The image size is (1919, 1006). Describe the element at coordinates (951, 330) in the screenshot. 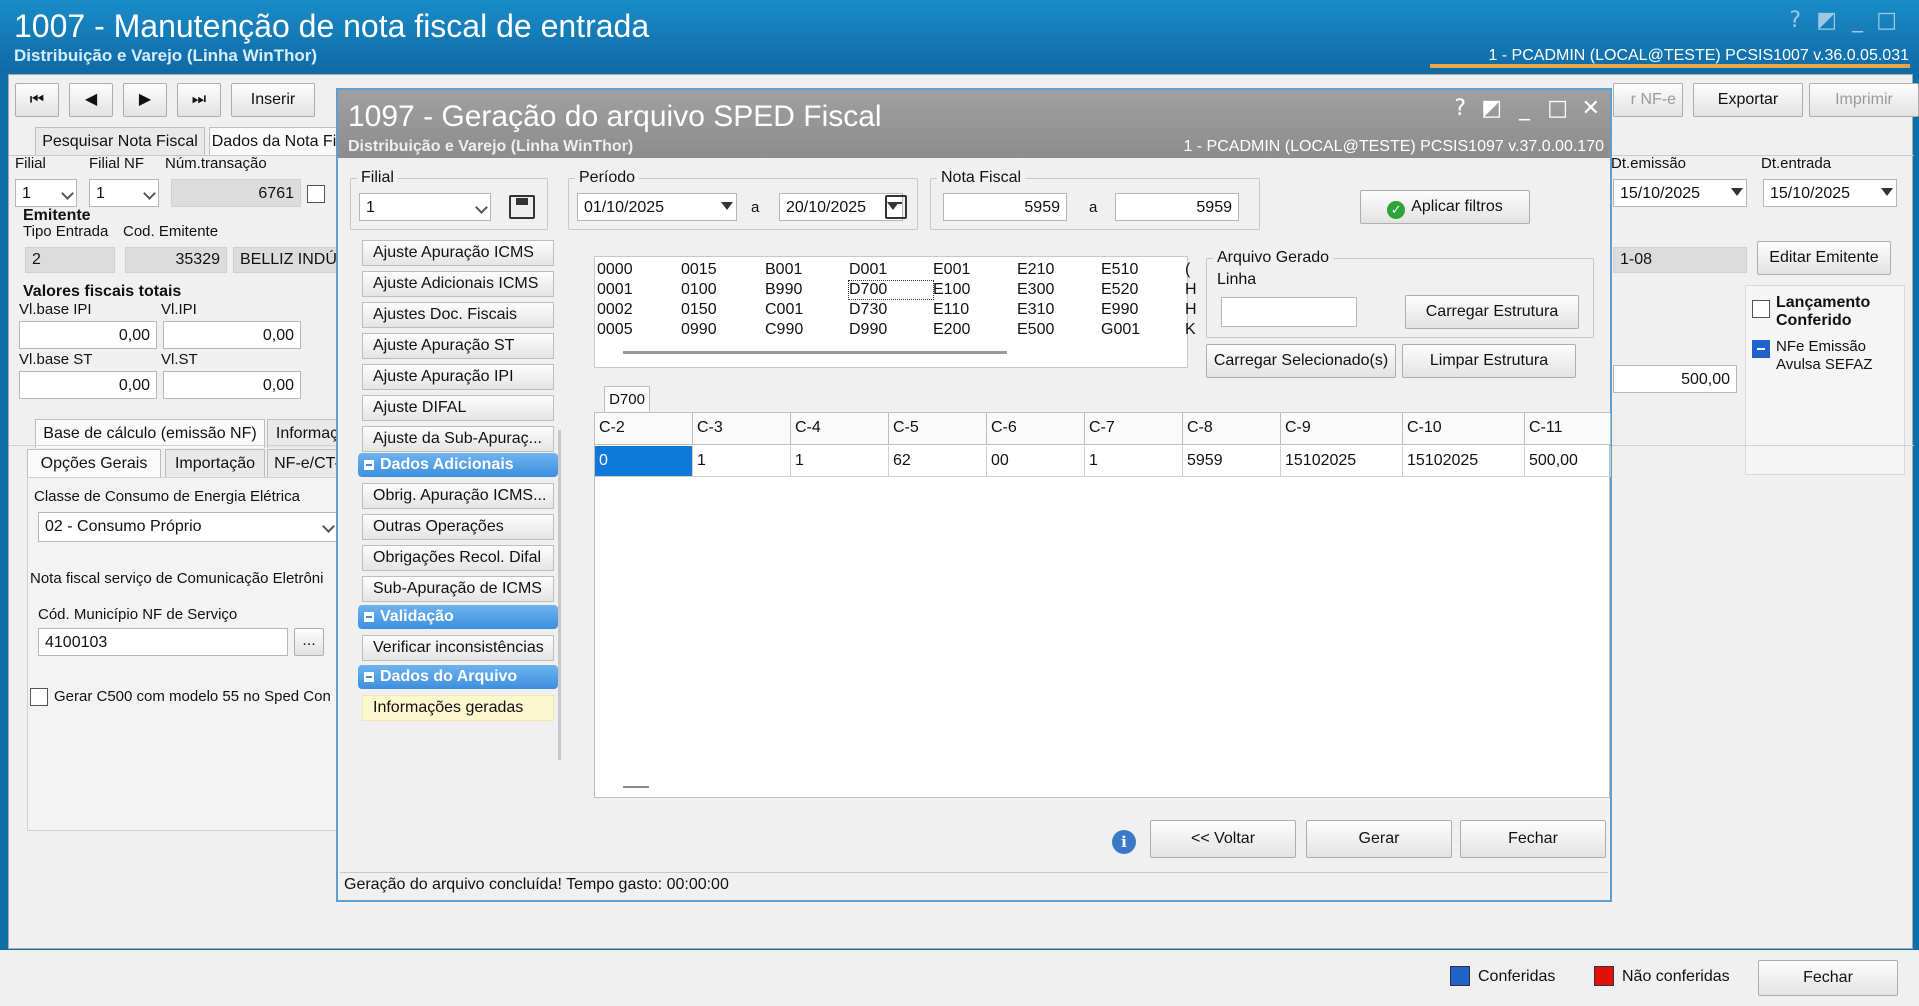

I see `registro-item: E200` at that location.